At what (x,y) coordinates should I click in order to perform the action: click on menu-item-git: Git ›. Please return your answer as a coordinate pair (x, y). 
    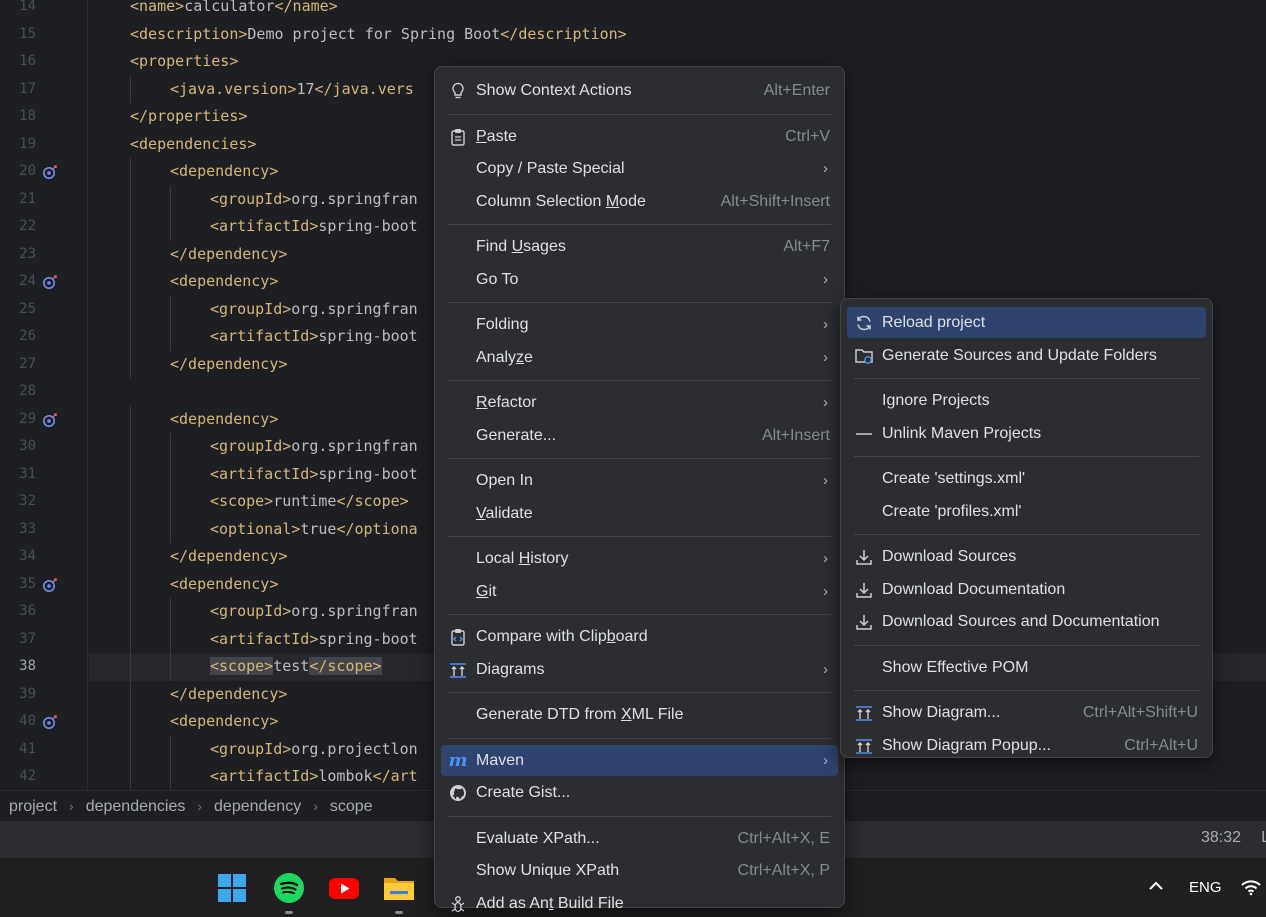
    Looking at the image, I should click on (639, 591).